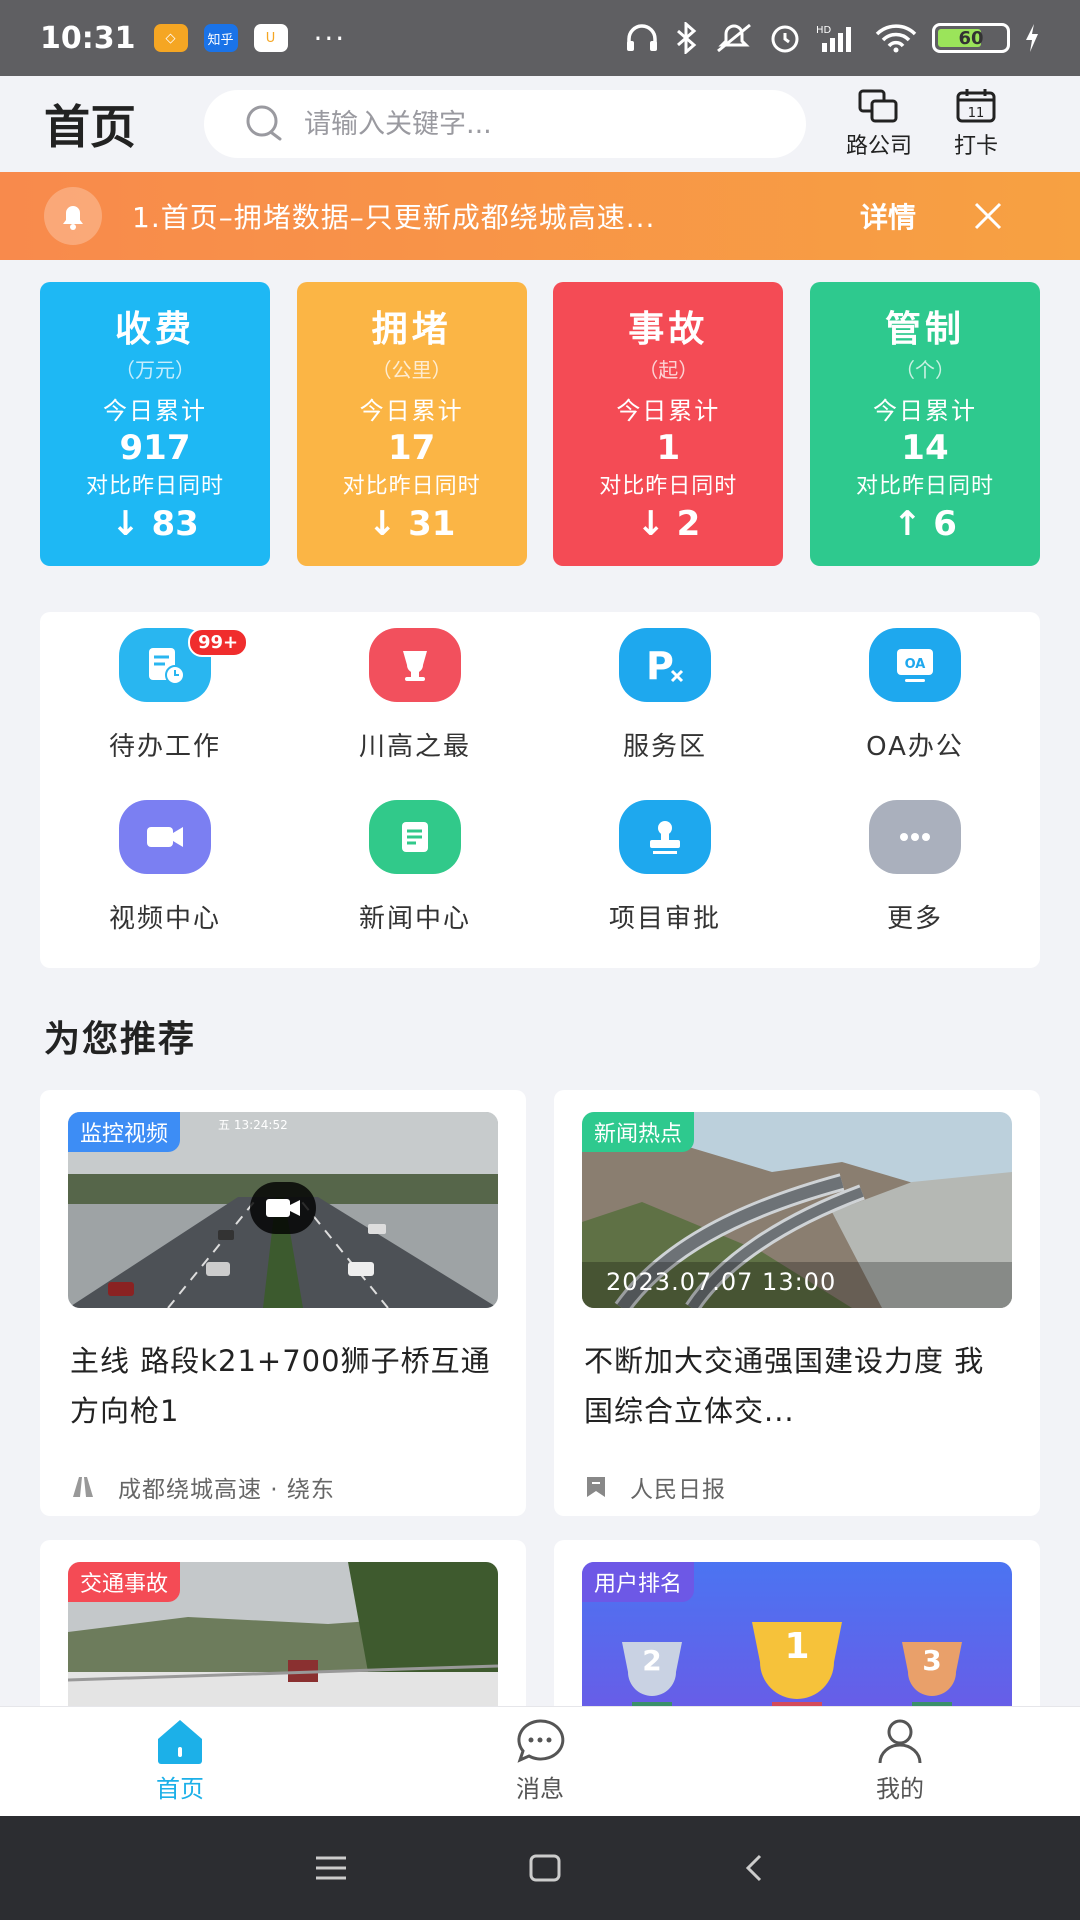 This screenshot has height=1920, width=1080. What do you see at coordinates (924, 329) in the screenshot?
I see `stat-title: 管制` at bounding box center [924, 329].